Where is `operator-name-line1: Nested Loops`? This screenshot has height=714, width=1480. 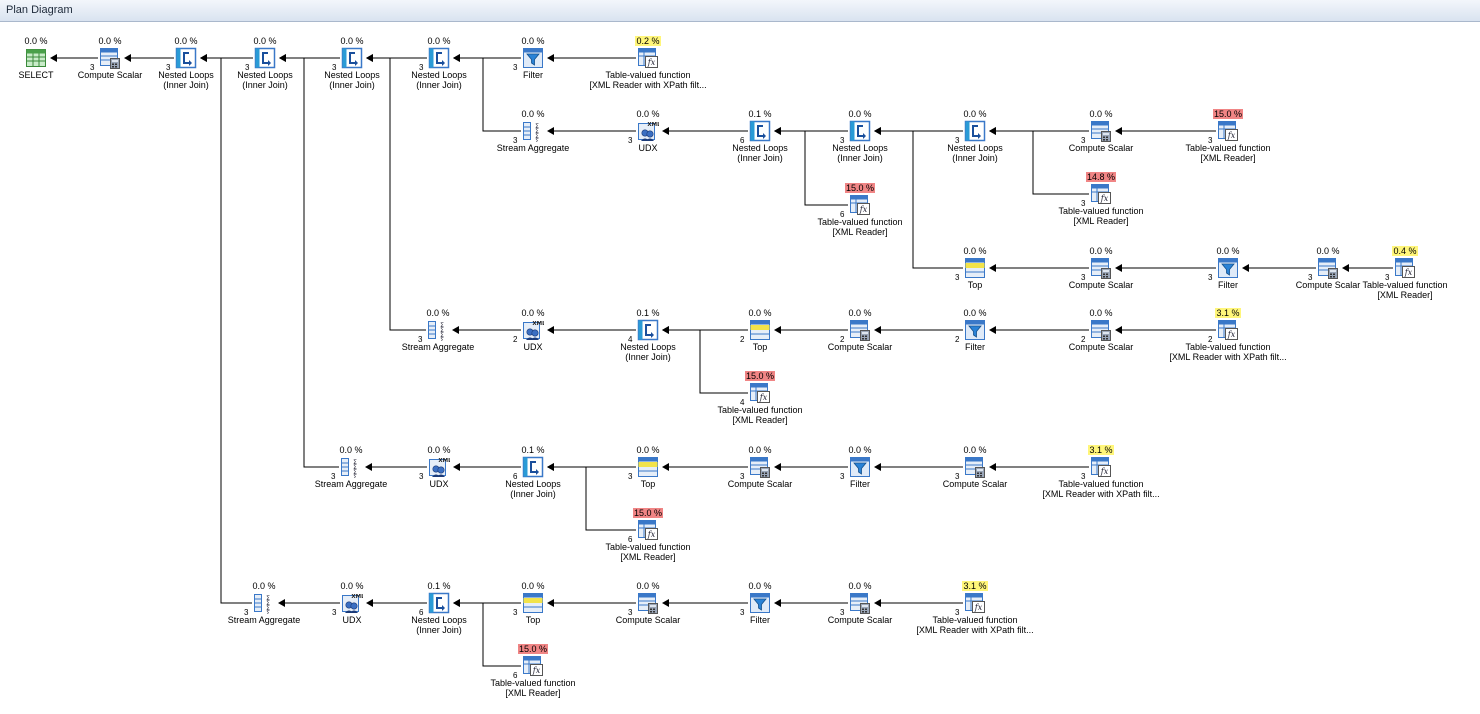
operator-name-line1: Nested Loops is located at coordinates (860, 148).